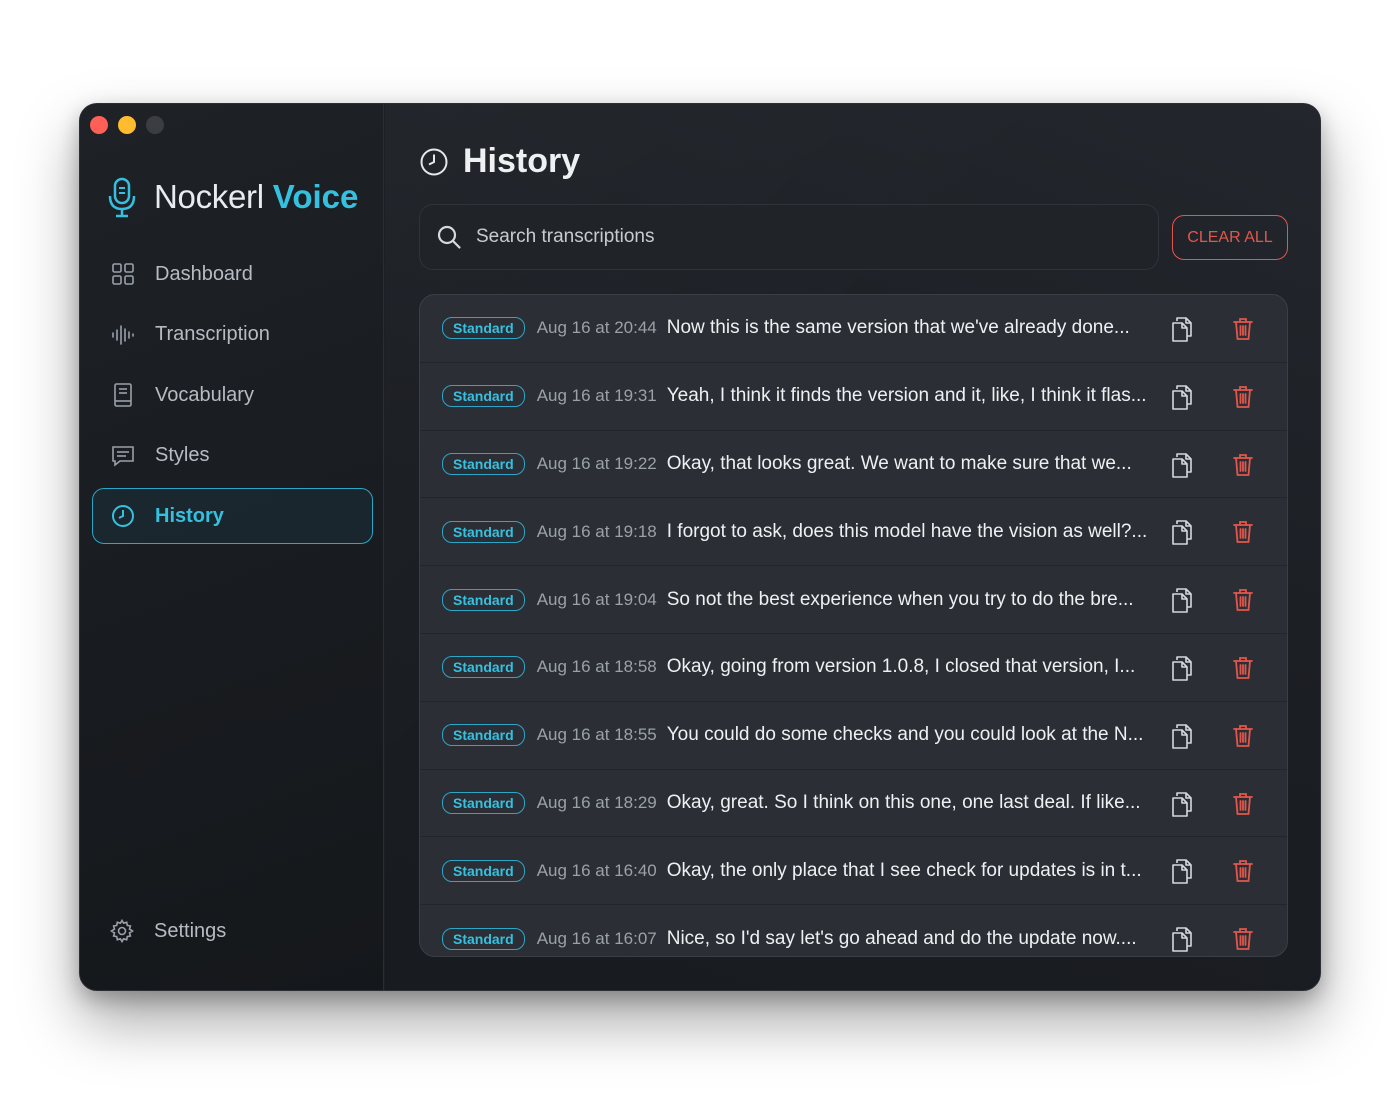 The height and width of the screenshot is (1095, 1400). What do you see at coordinates (190, 930) in the screenshot?
I see `settings-label: Settings` at bounding box center [190, 930].